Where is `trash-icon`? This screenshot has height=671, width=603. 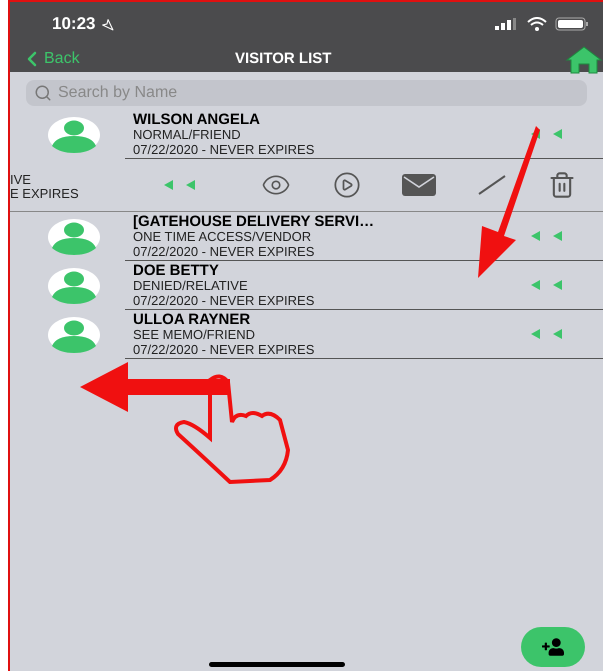 trash-icon is located at coordinates (562, 185).